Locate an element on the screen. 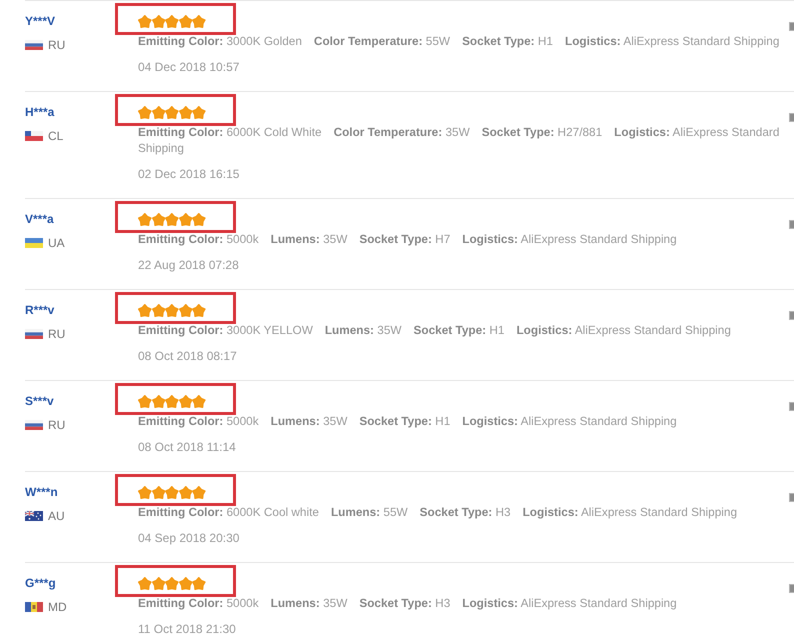 The image size is (794, 637). review-date: 08 Oct 2018 08:17 is located at coordinates (187, 356).